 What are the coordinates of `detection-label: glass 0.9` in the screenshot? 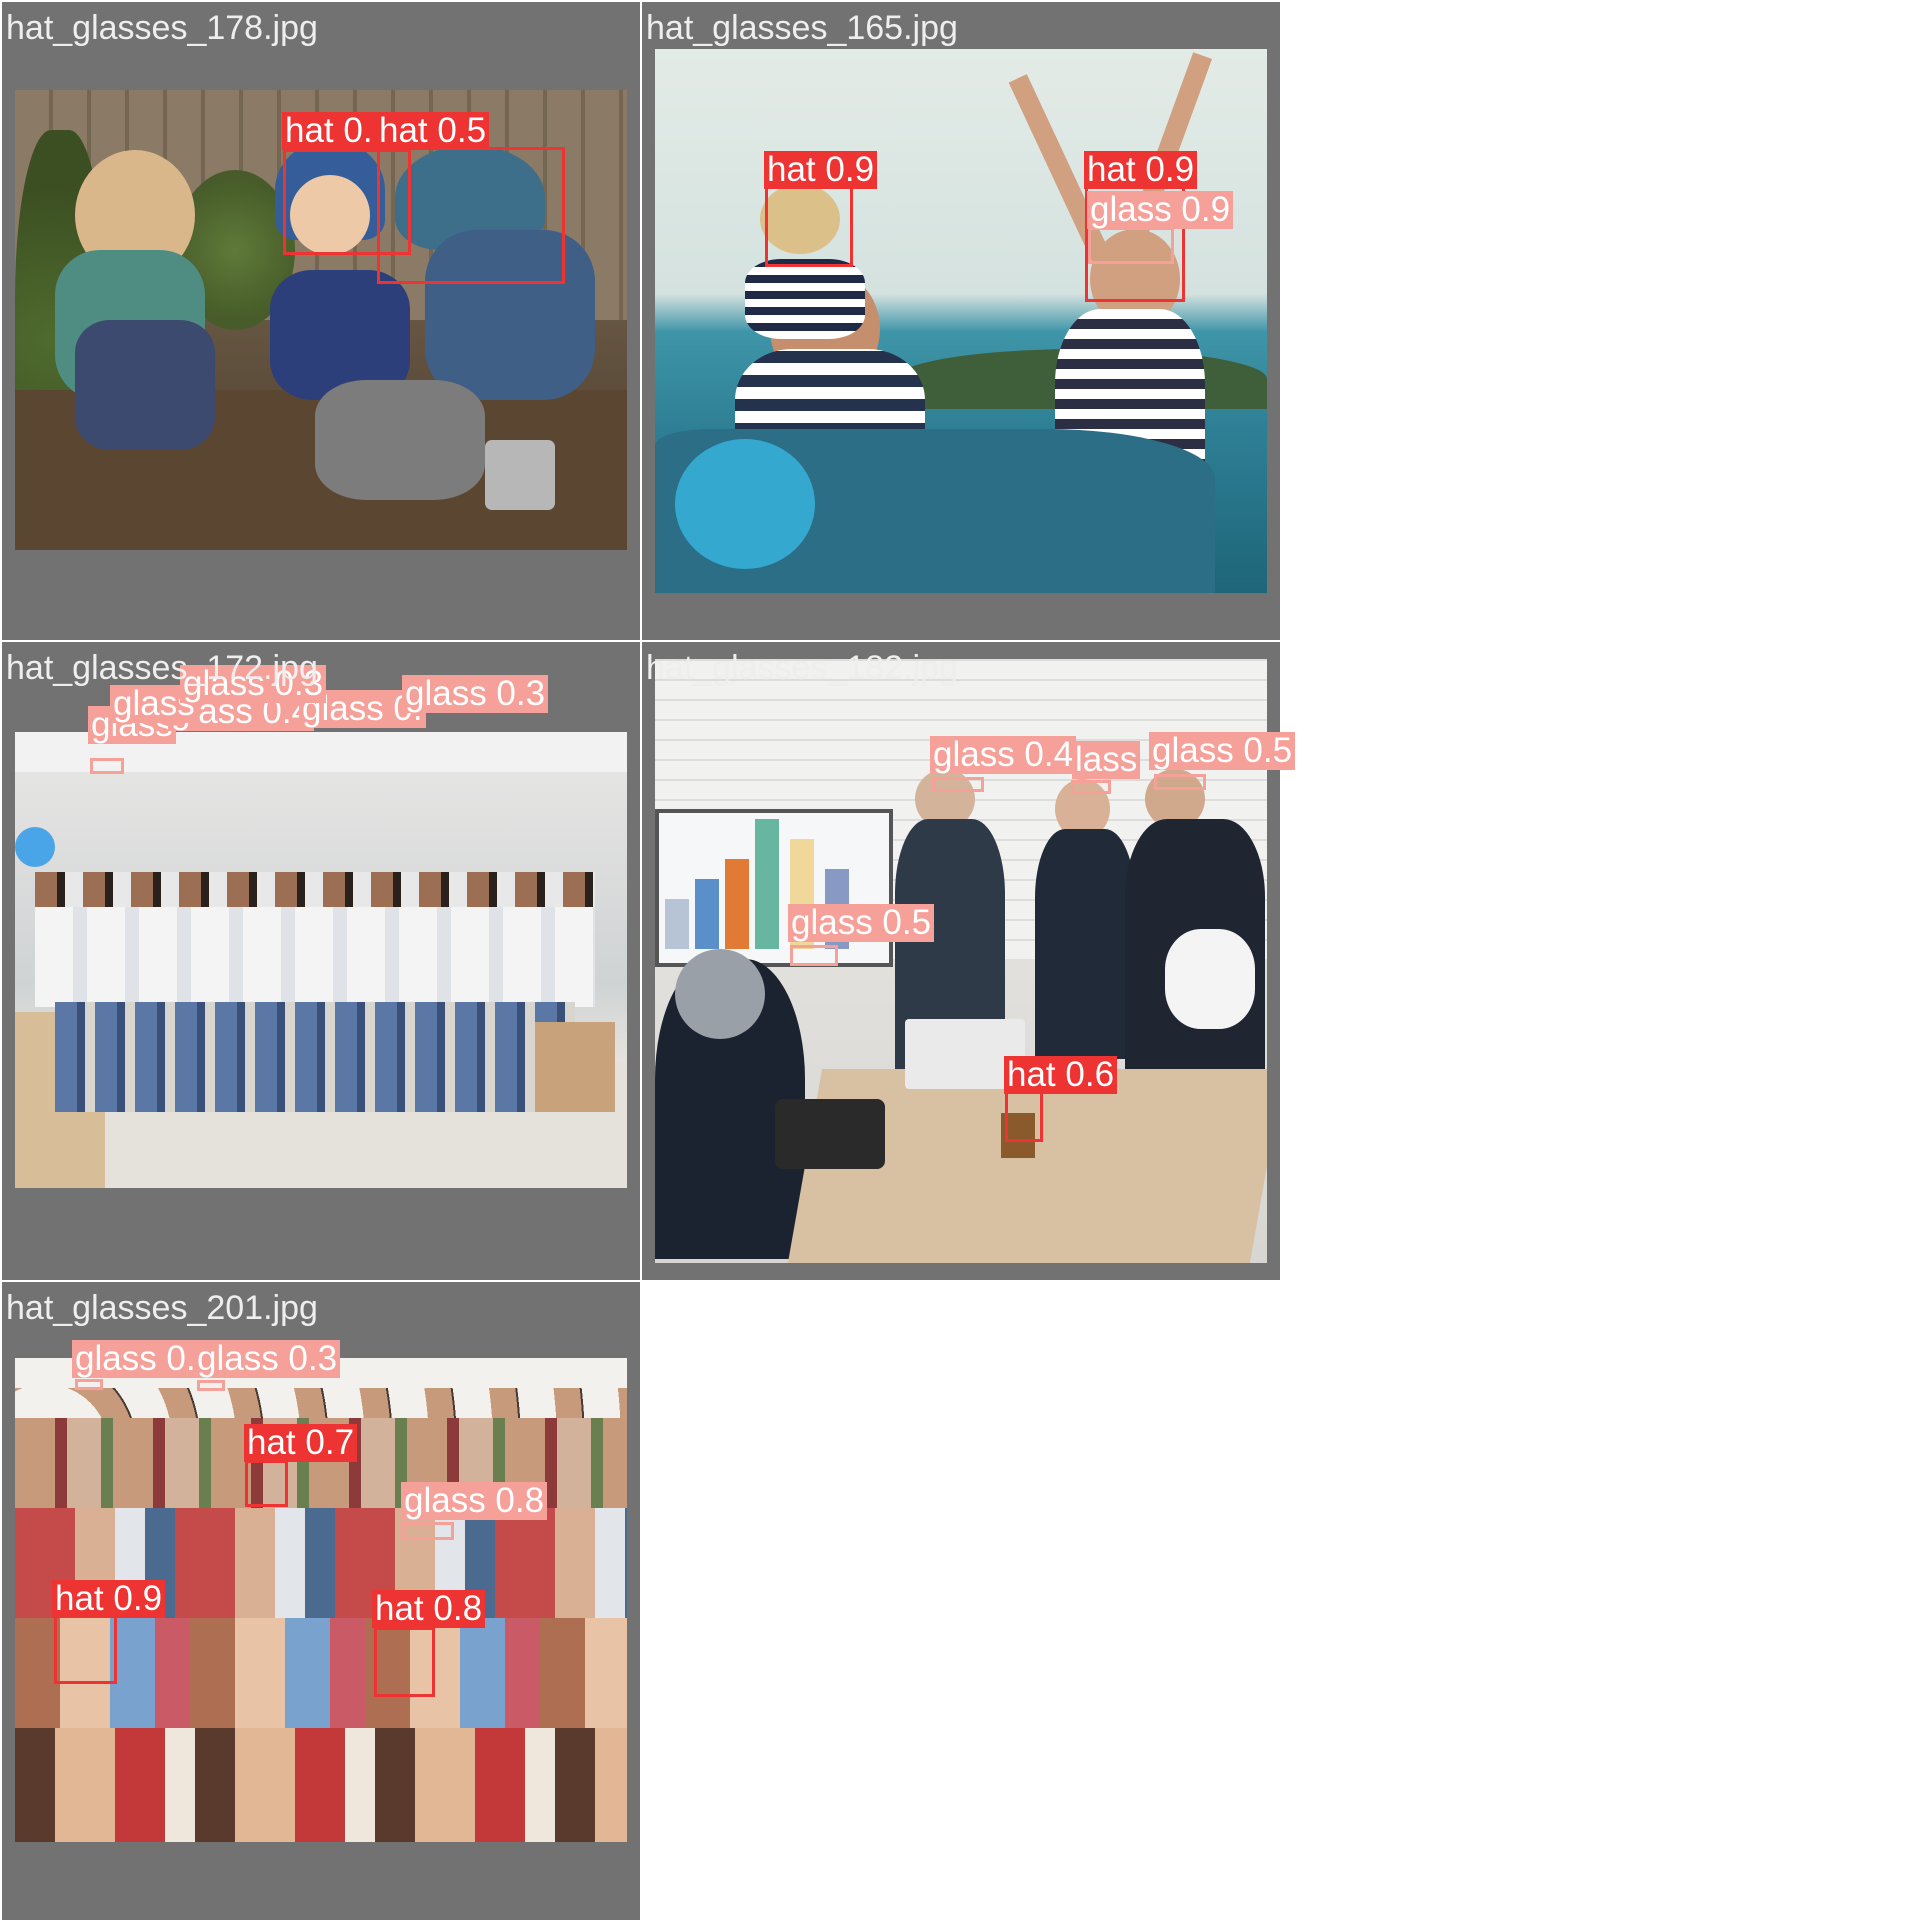 It's located at (1160, 210).